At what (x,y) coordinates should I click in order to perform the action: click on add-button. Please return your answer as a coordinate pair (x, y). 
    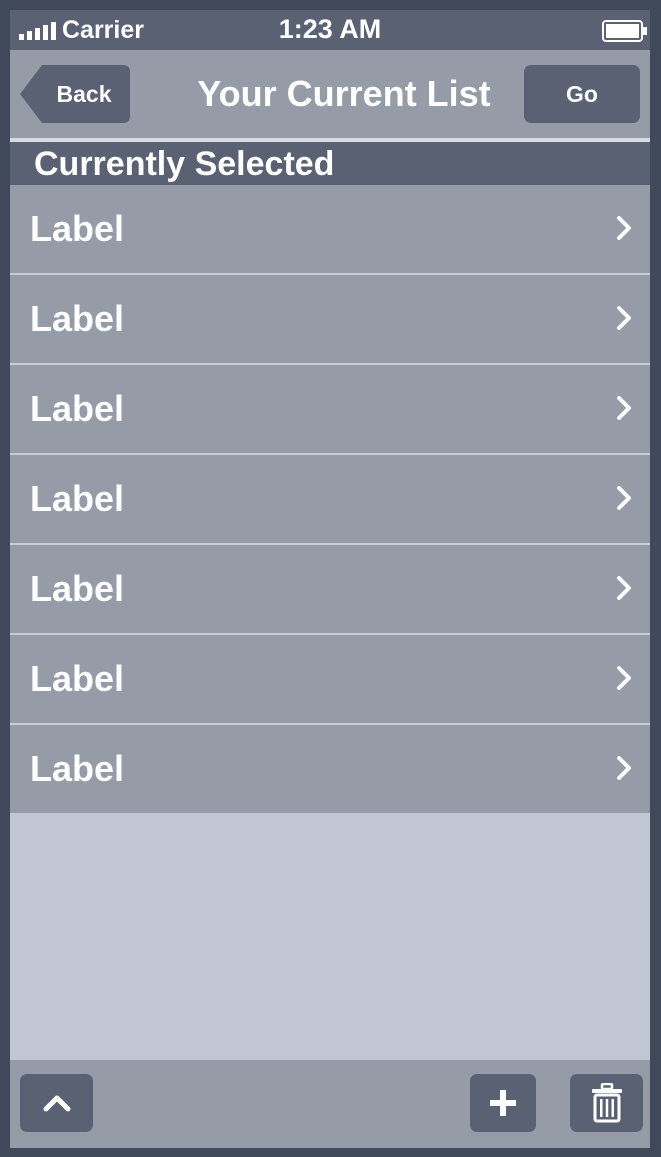
    Looking at the image, I should click on (503, 1103).